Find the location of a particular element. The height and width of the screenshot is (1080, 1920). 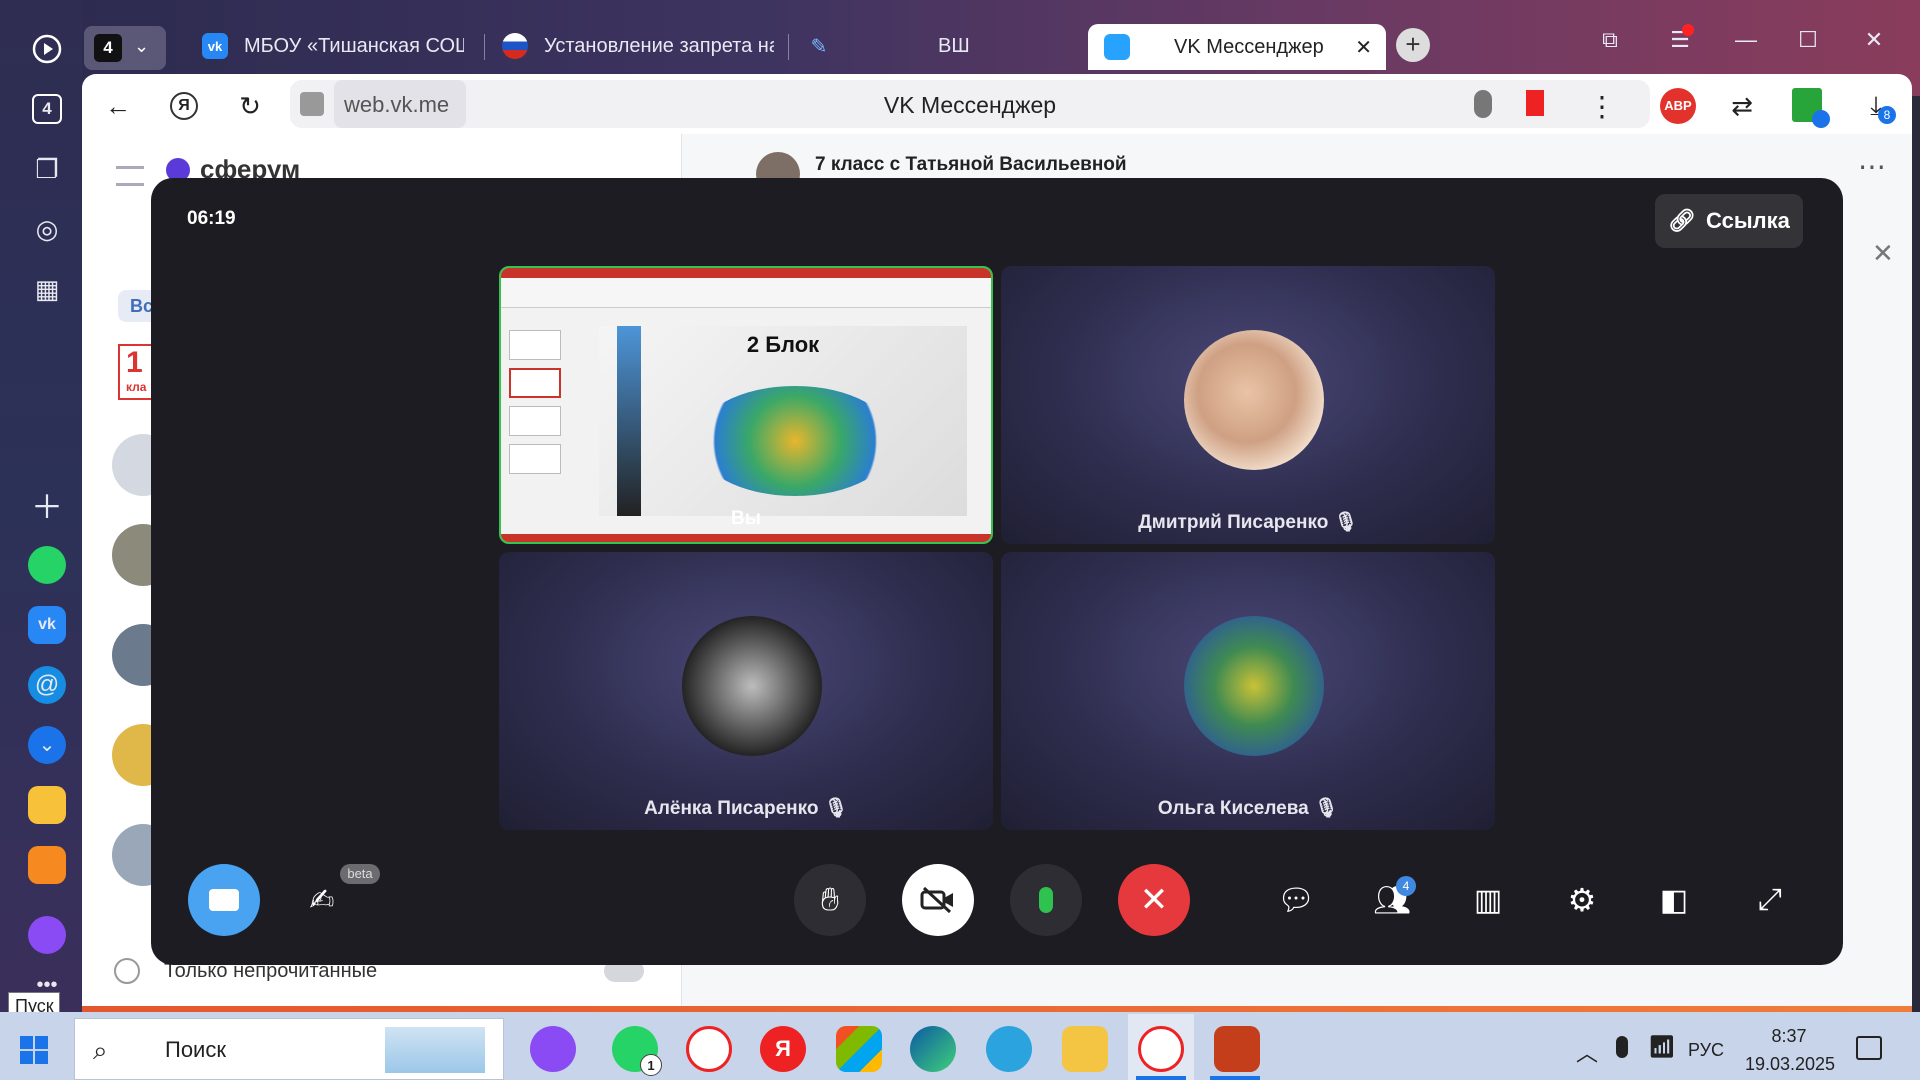

address-bar: web.vk.me VK Мессенджер is located at coordinates (970, 104).